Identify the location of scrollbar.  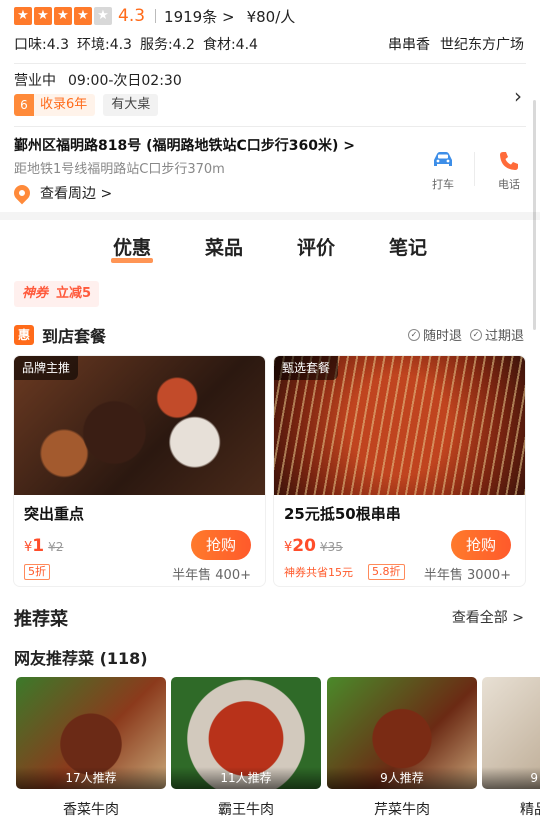
(534, 215).